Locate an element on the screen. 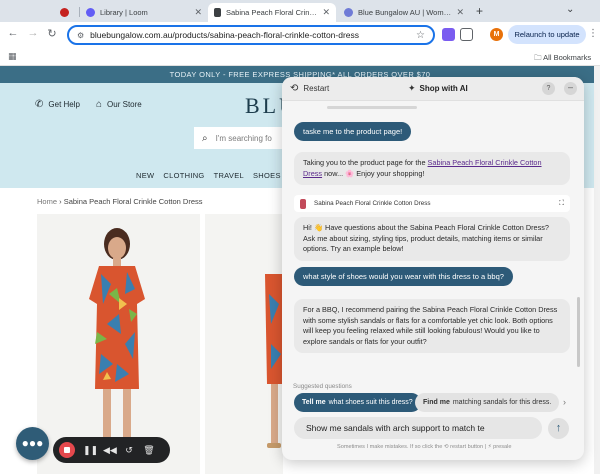 The width and height of the screenshot is (600, 474). chat-bubble-icon: ●●● is located at coordinates (32, 443).